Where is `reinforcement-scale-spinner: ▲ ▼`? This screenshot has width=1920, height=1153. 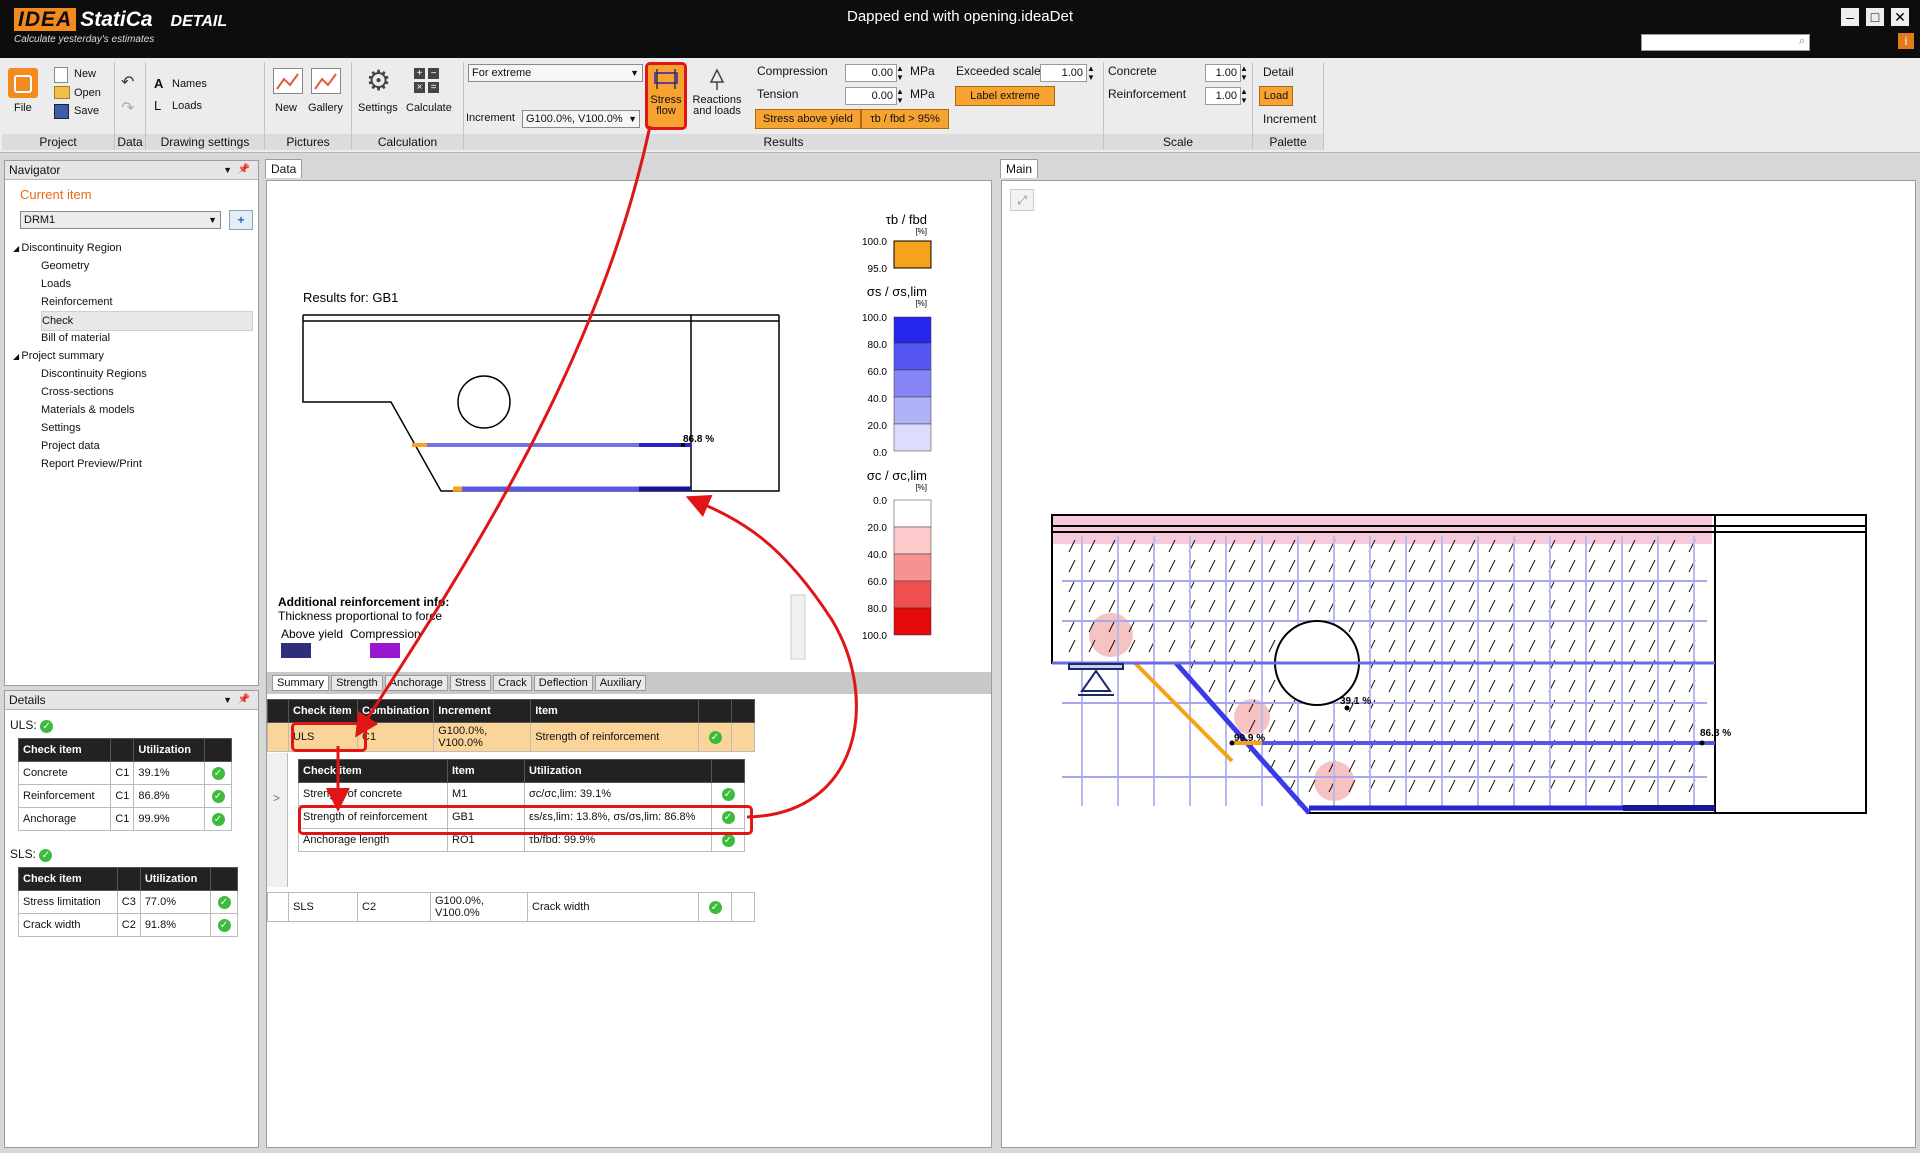
reinforcement-scale-spinner: ▲ ▼ is located at coordinates (1244, 96).